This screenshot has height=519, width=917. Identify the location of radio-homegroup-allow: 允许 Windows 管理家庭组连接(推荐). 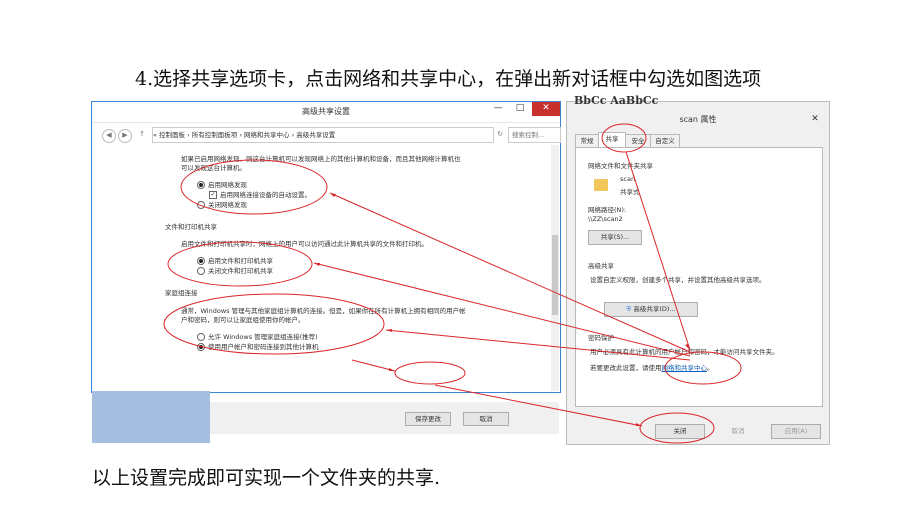
(257, 336).